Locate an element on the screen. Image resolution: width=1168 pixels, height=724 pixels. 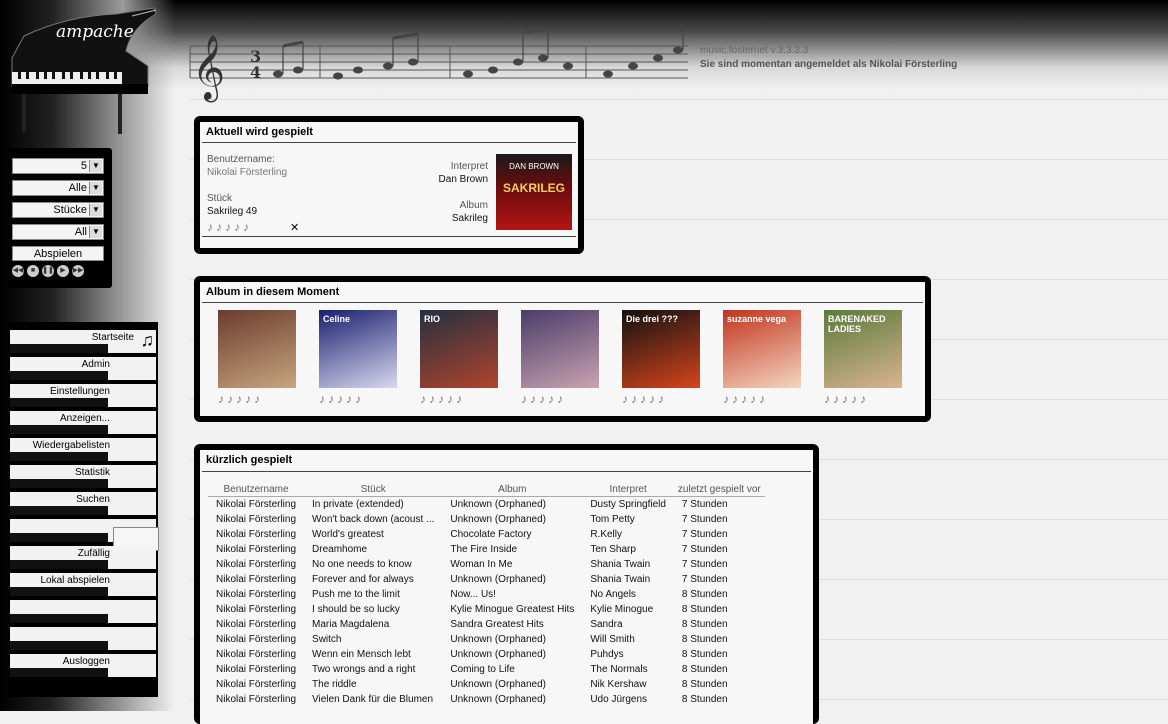
table-cell: Push me to the limit is located at coordinates (356, 594).